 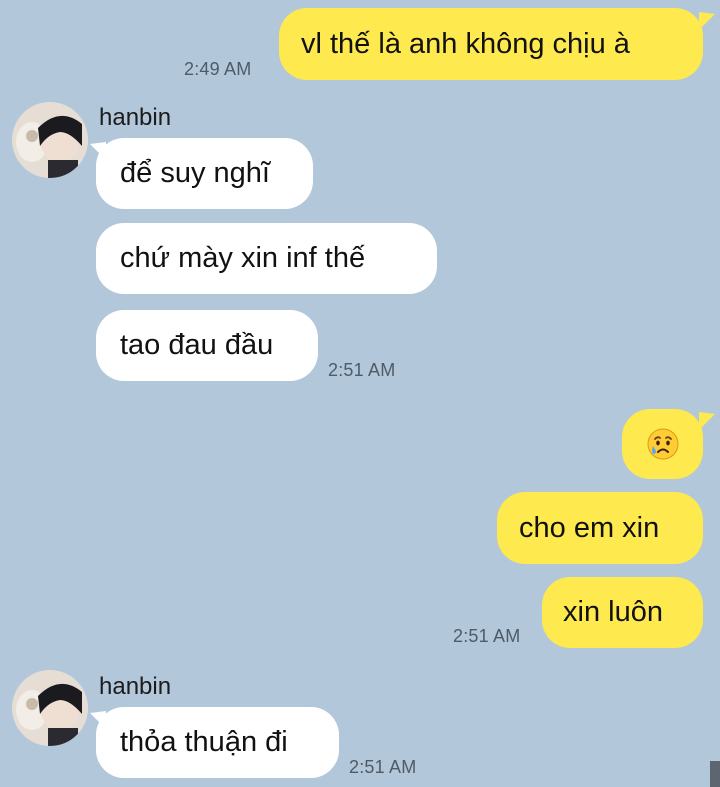 I want to click on message-text: xin luôn, so click(x=613, y=612).